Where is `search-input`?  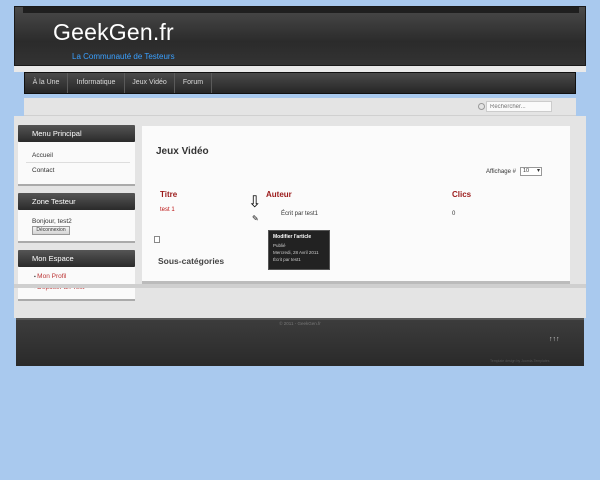
search-input is located at coordinates (519, 106).